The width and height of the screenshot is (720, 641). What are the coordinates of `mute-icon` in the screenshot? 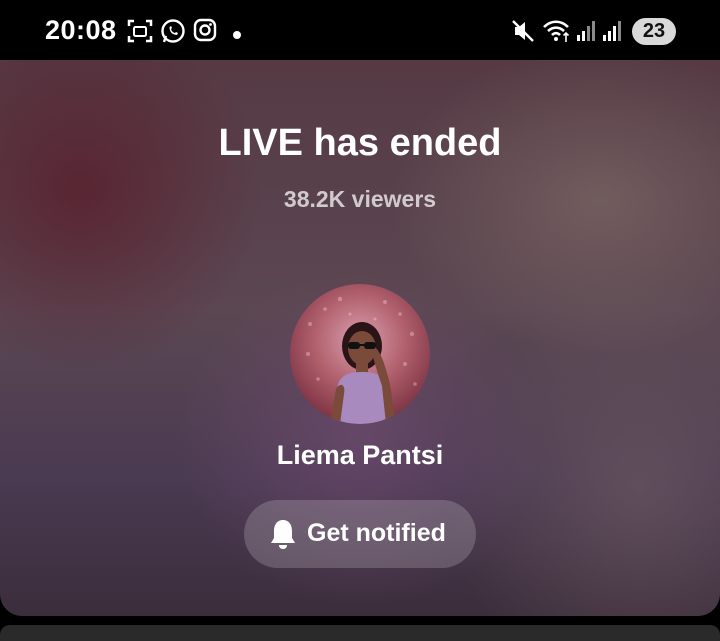 It's located at (523, 33).